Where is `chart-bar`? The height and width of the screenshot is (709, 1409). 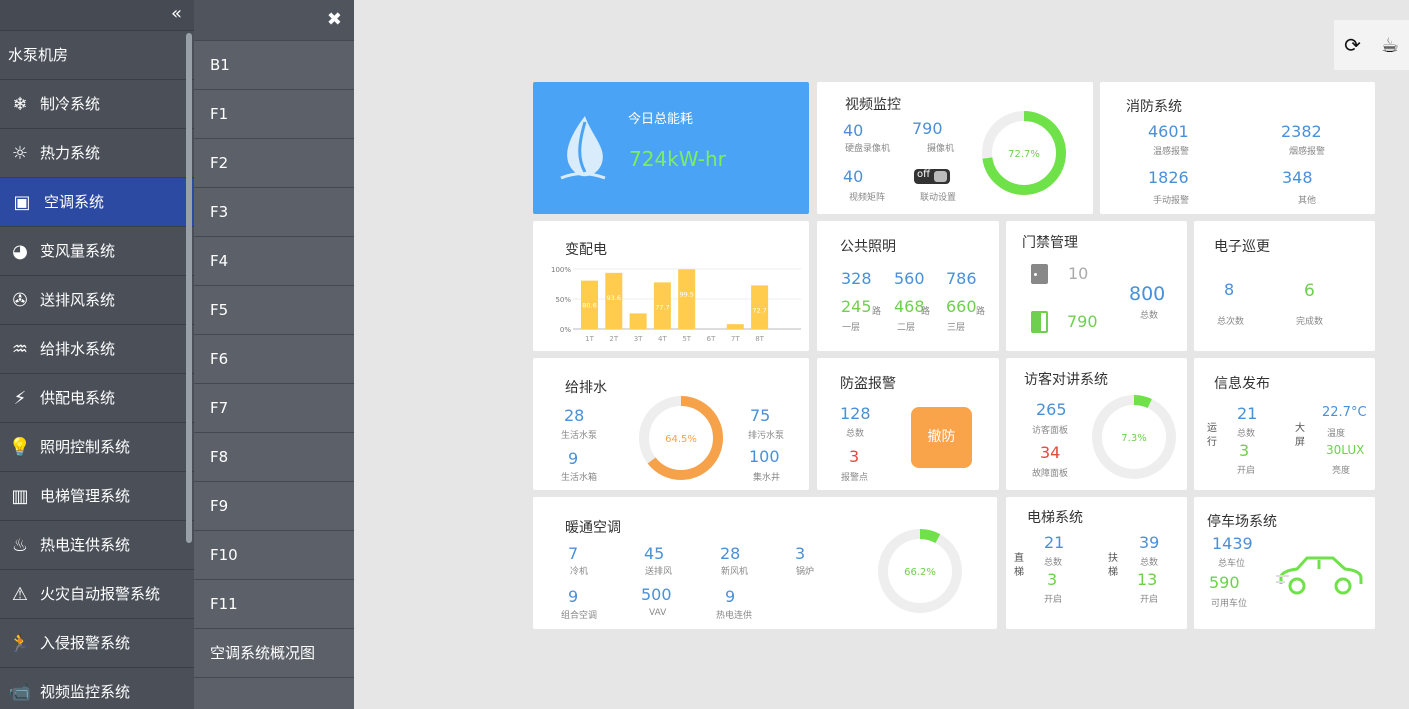 chart-bar is located at coordinates (735, 326).